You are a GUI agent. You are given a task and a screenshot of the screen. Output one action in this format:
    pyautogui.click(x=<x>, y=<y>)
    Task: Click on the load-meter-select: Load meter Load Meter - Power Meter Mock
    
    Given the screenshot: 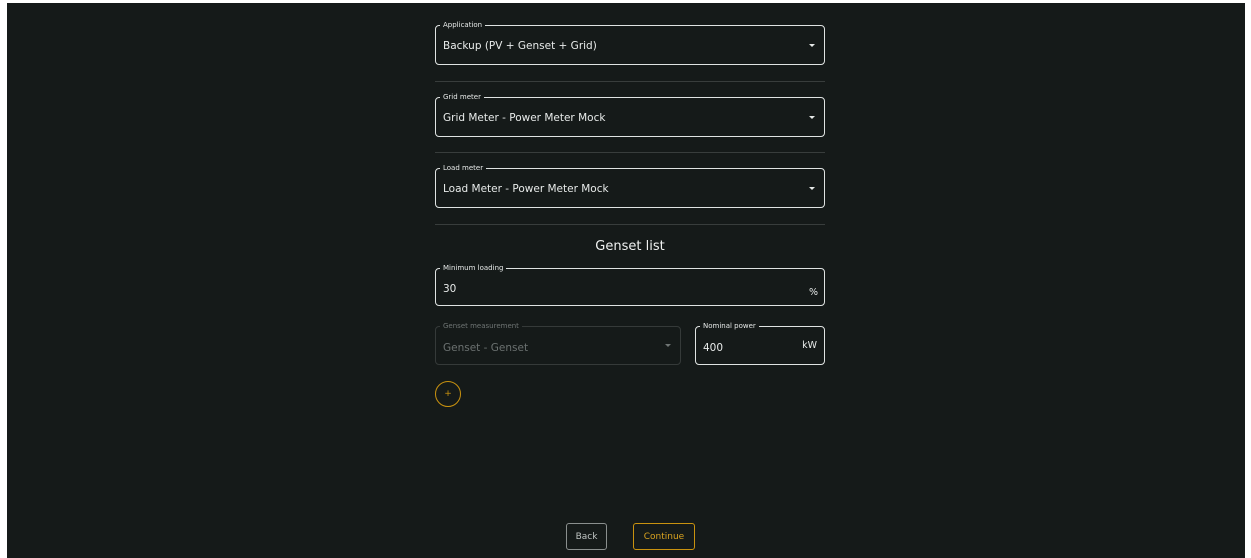 What is the action you would take?
    pyautogui.click(x=630, y=185)
    